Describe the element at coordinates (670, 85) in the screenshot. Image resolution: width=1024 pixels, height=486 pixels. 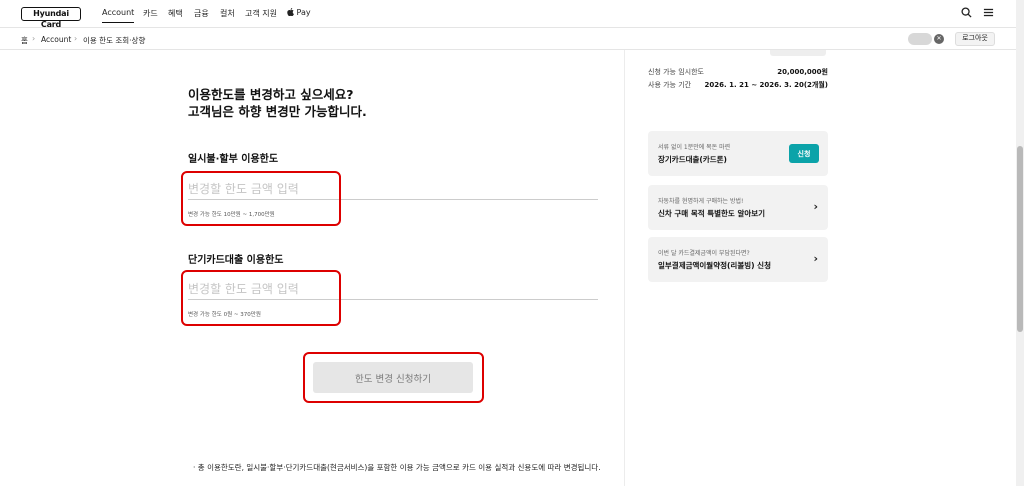
I see `side-info-label: 사용 가능 기간` at that location.